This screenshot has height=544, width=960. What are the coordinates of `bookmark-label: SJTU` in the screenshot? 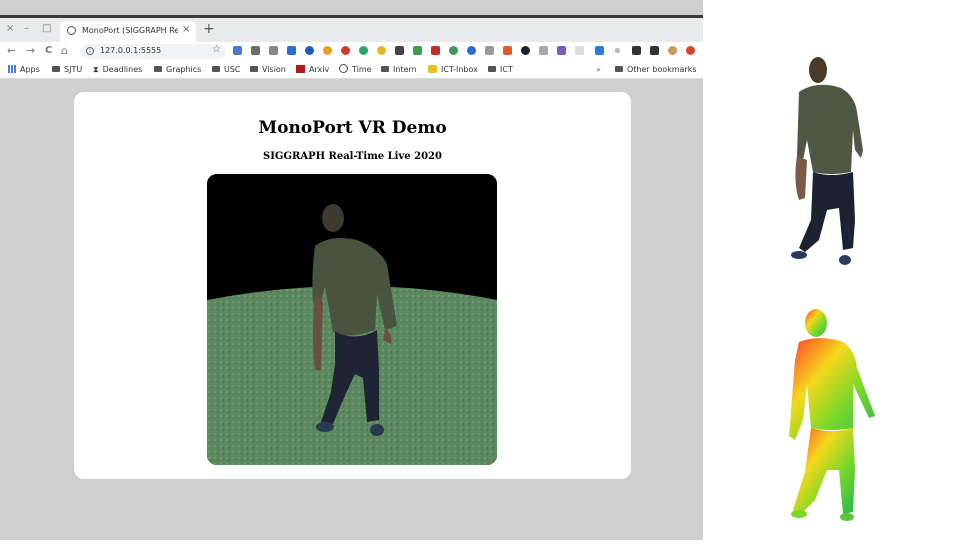 It's located at (73, 69).